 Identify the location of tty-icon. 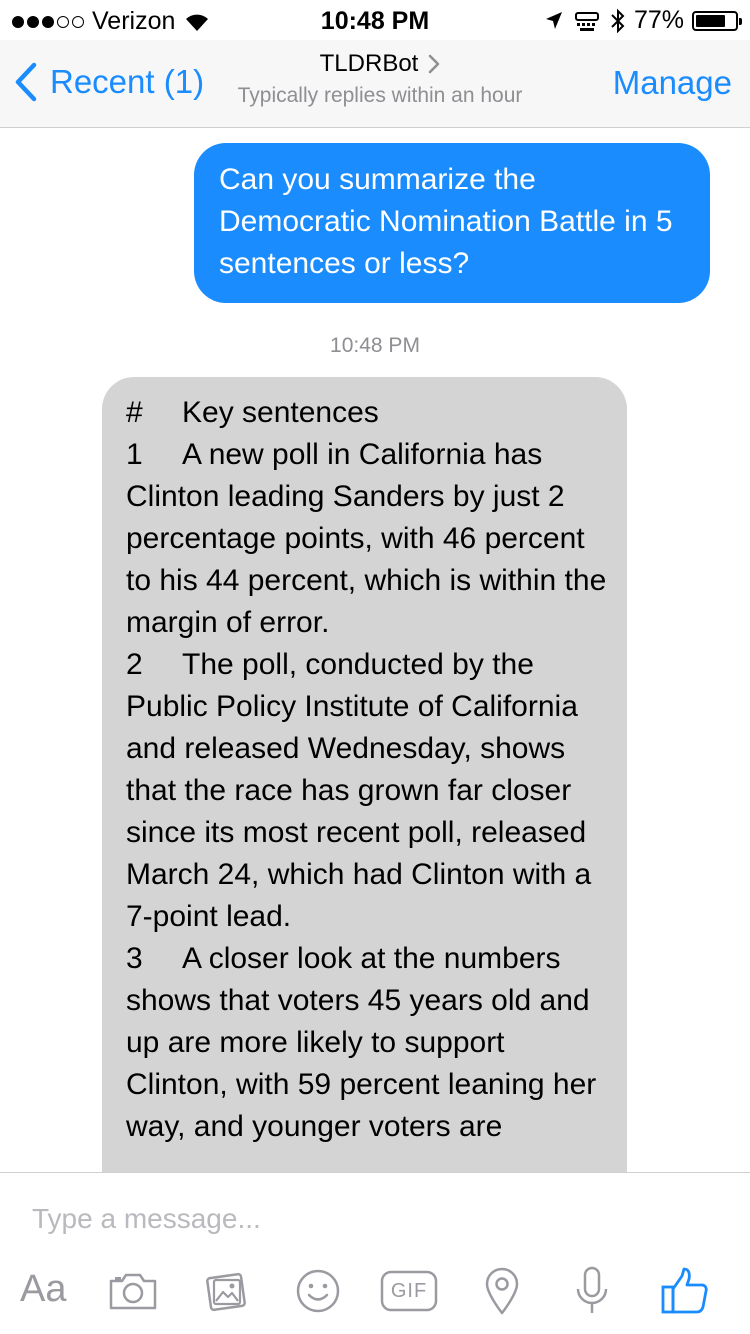
(586, 21).